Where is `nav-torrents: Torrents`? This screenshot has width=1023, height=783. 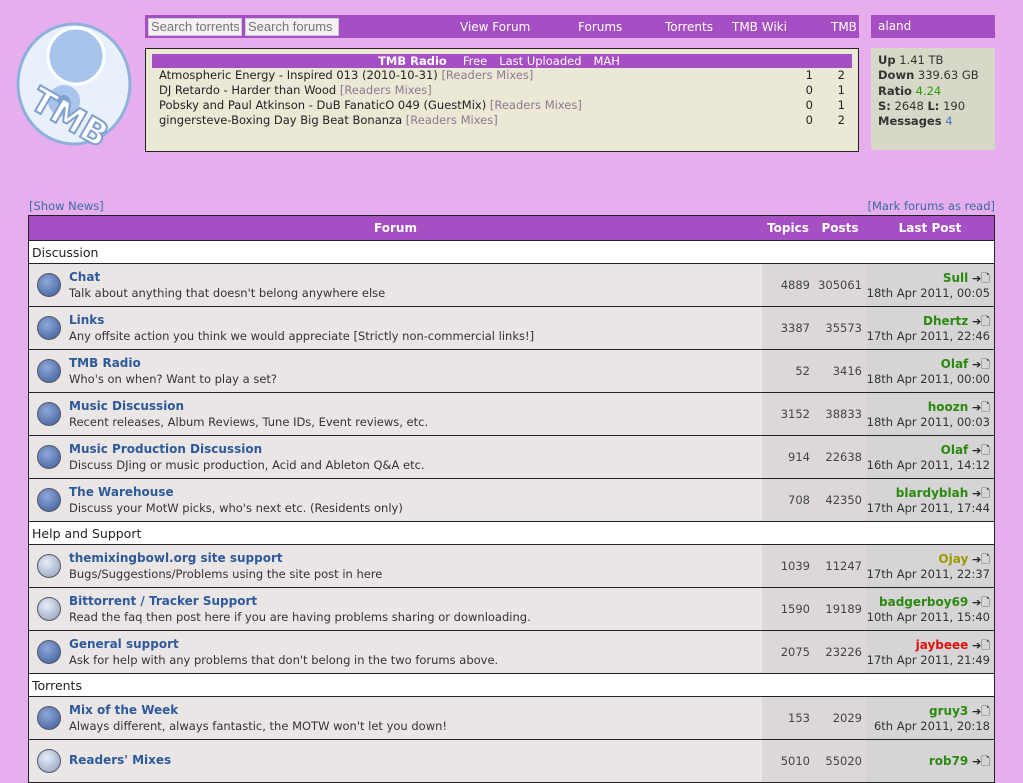
nav-torrents: Torrents is located at coordinates (689, 27).